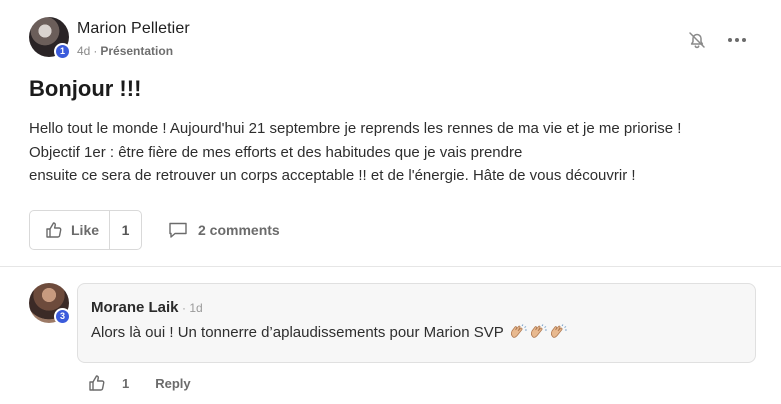  Describe the element at coordinates (697, 40) in the screenshot. I see `bell-off-icon` at that location.